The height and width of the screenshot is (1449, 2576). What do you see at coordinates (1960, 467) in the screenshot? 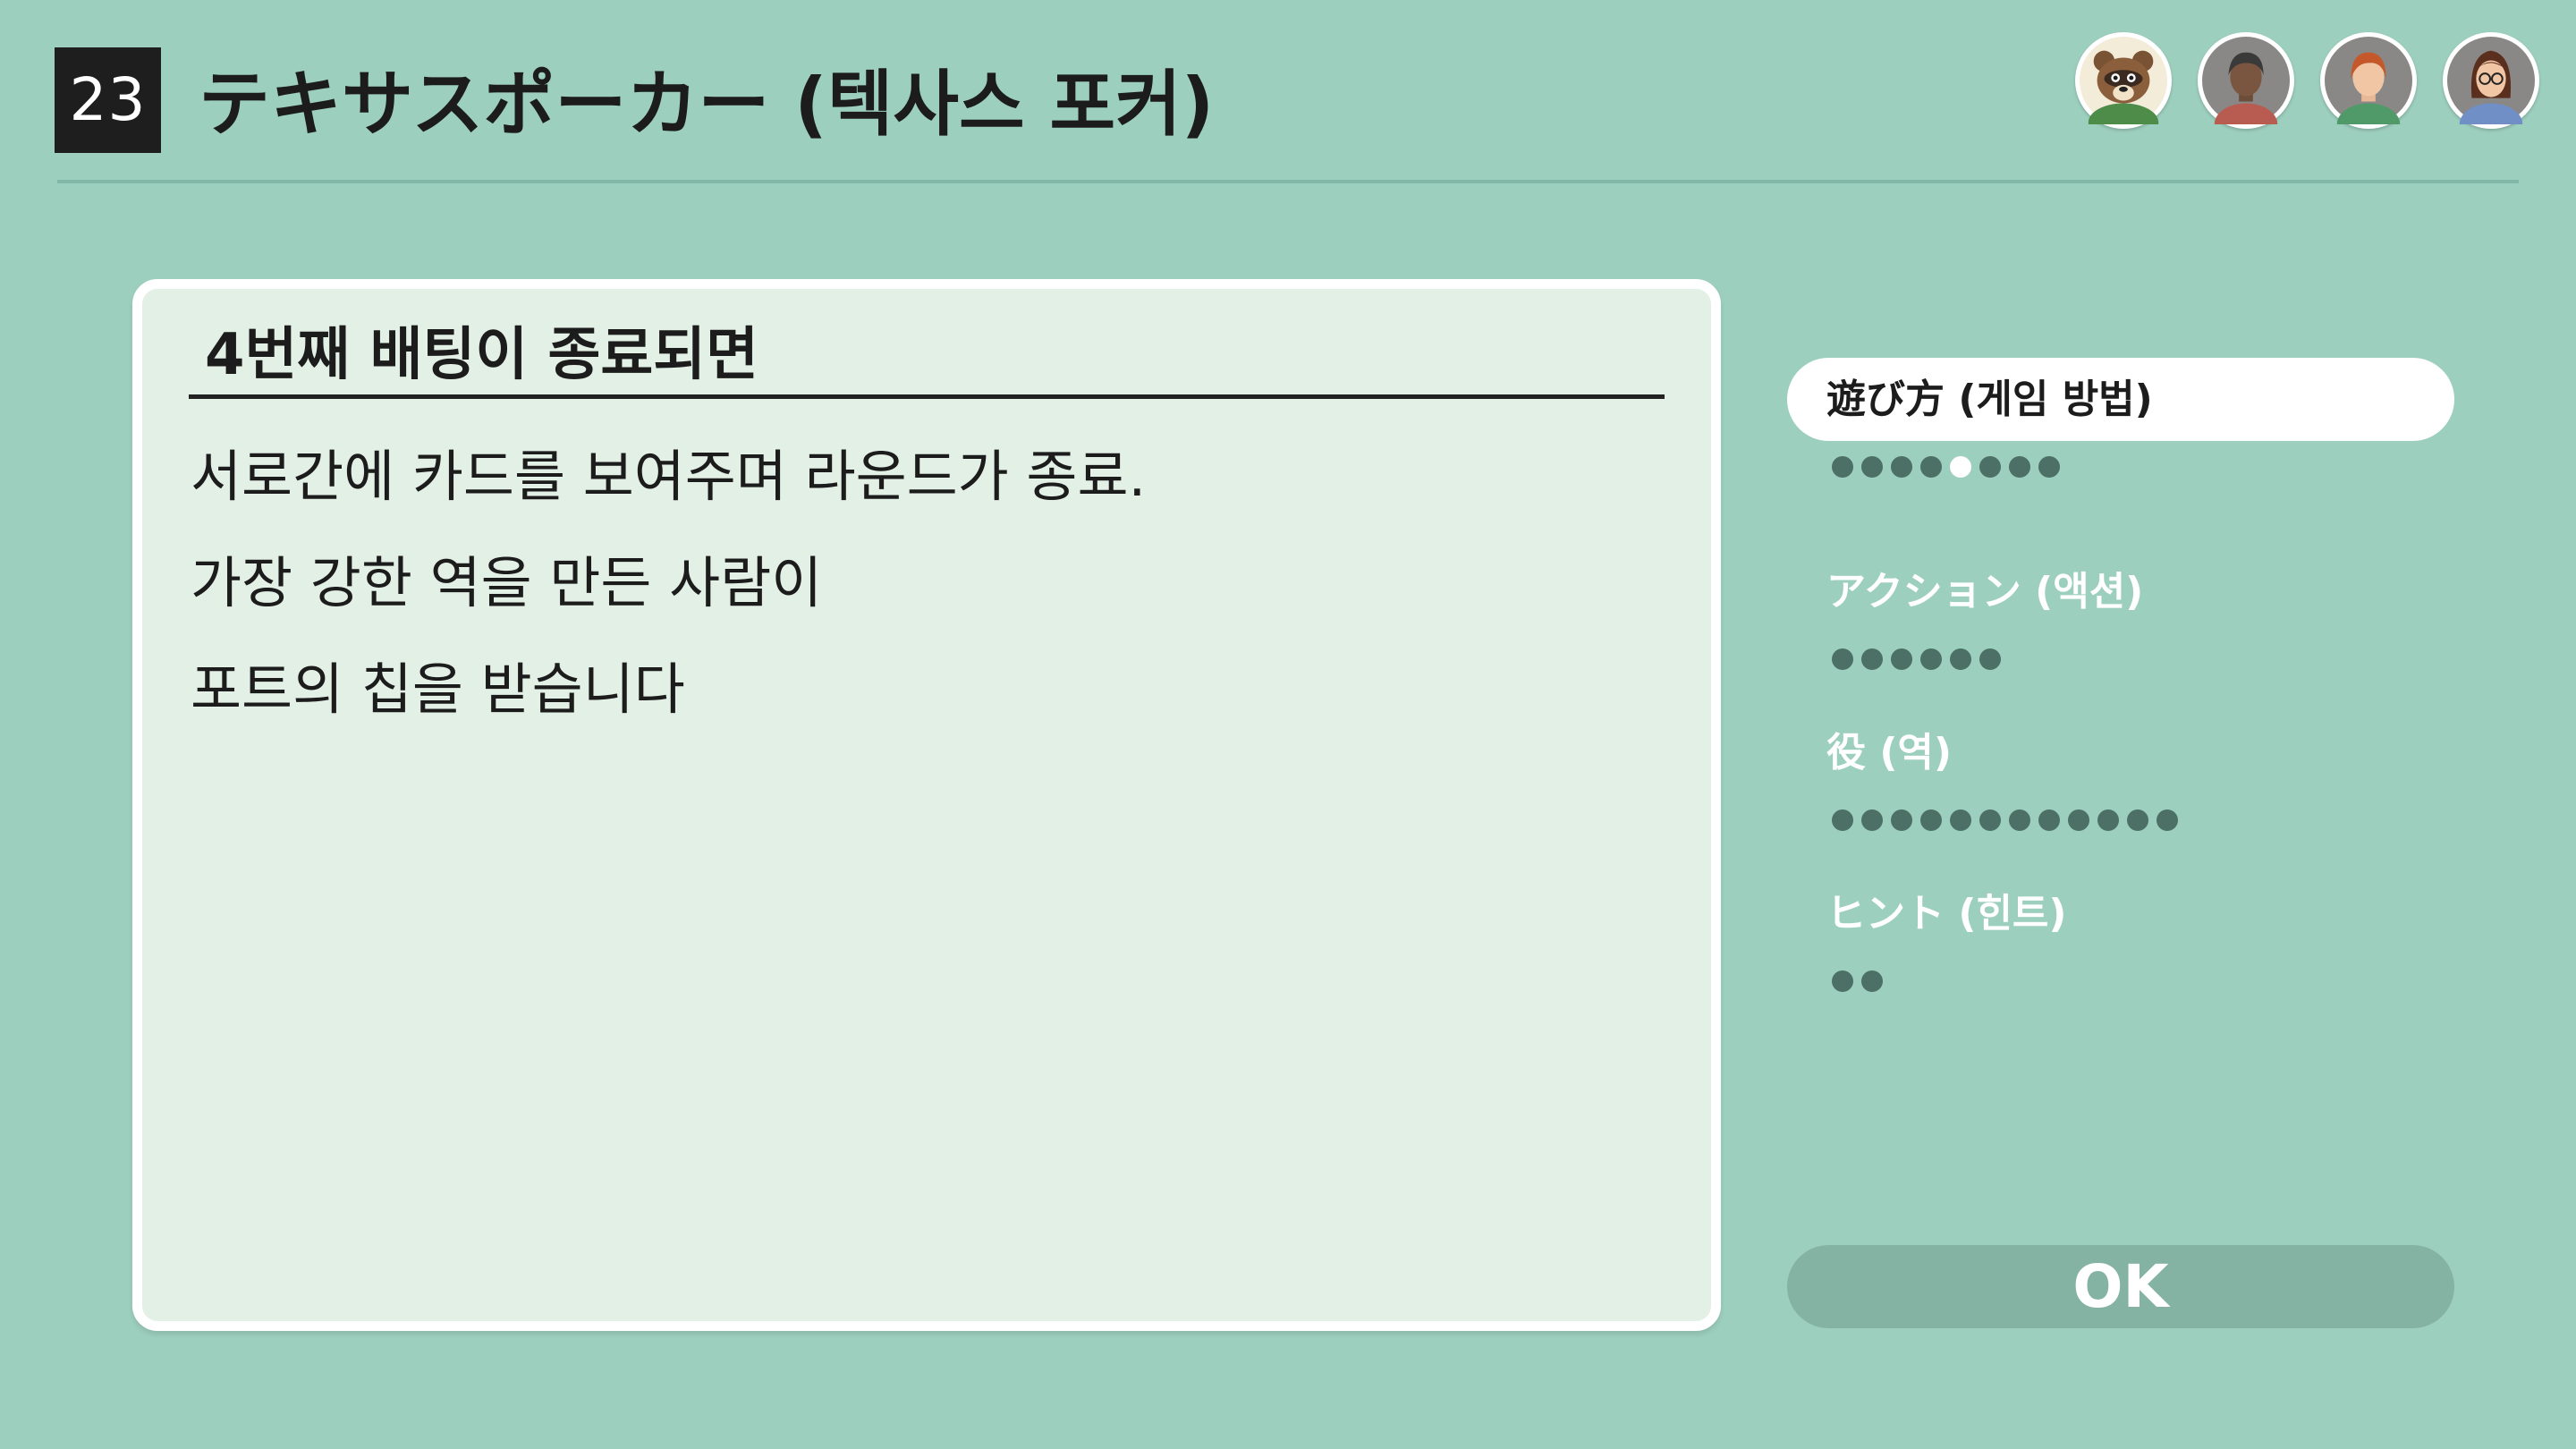
I see `page-dot-current` at bounding box center [1960, 467].